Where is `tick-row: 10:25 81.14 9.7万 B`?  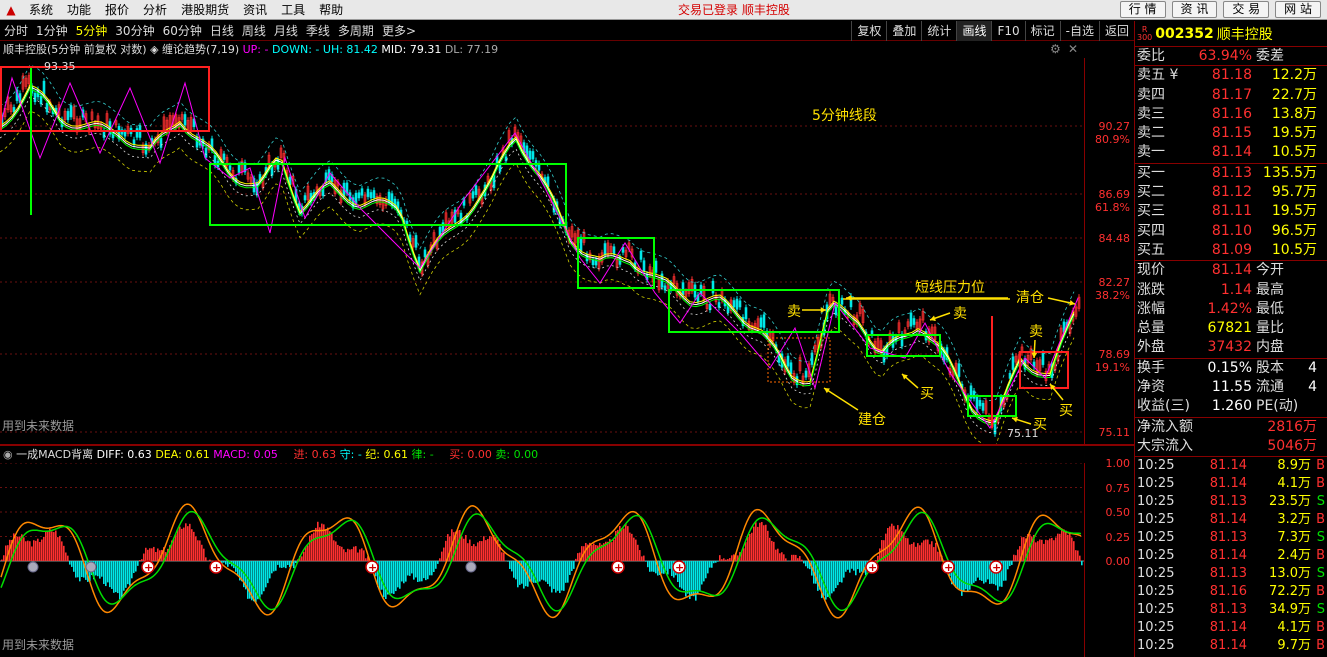
tick-row: 10:25 81.14 9.7万 B is located at coordinates (1231, 646).